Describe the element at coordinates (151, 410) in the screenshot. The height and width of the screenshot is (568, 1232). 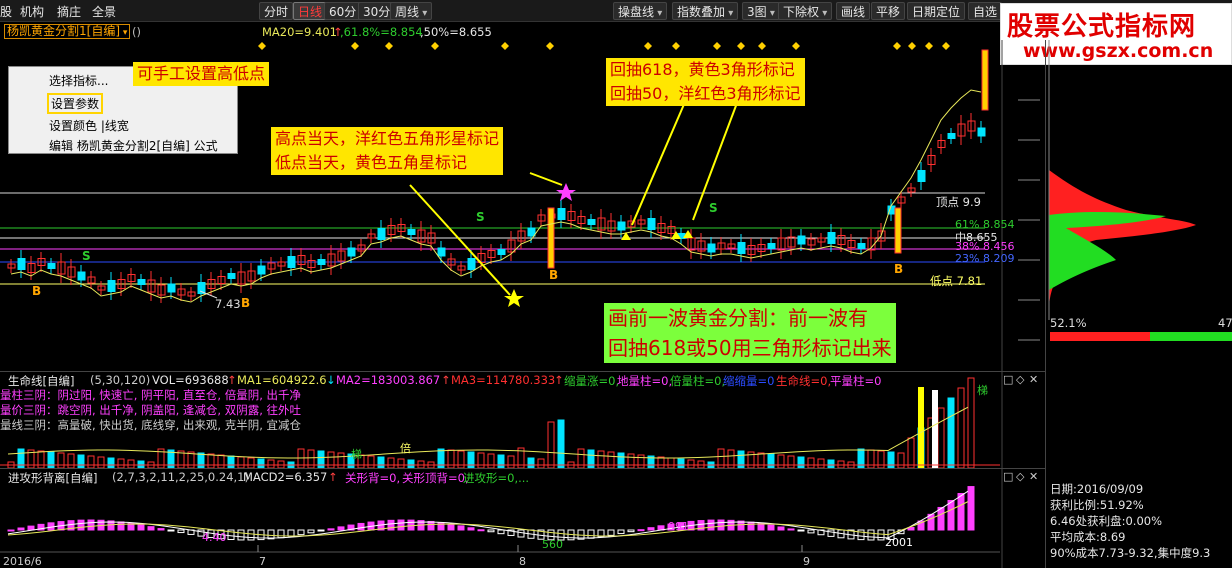
I see `volume-rule-line2: 量价三阴：跳空阴, 出千净, 阴盖阳, 逢减仓, 双阴露, 往外吐` at that location.